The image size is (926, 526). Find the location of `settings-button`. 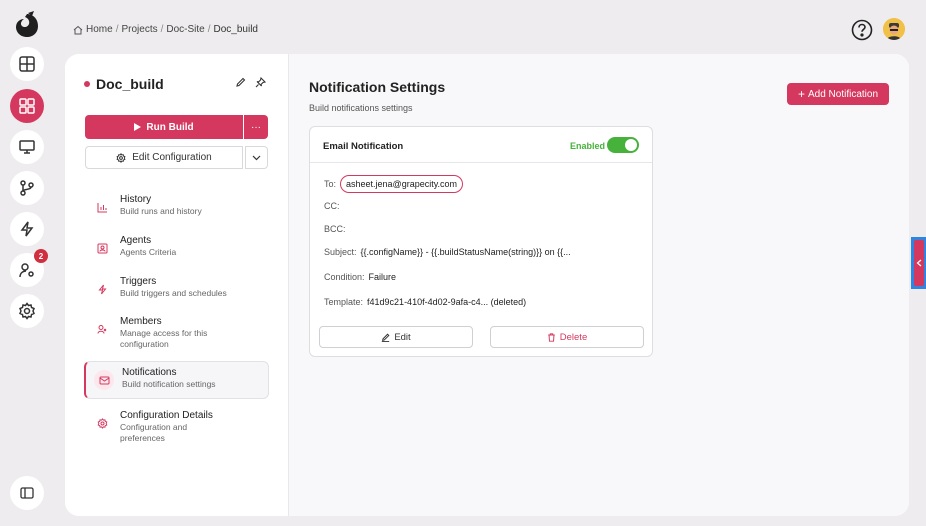

settings-button is located at coordinates (27, 311).